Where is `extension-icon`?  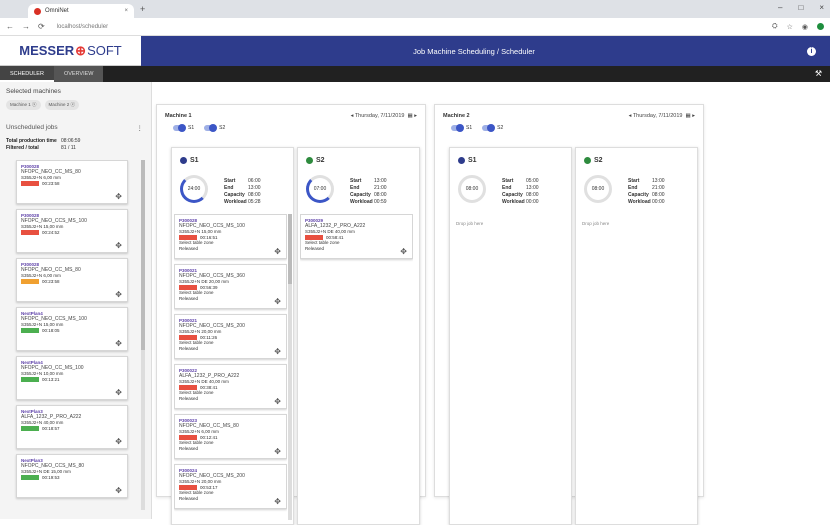 extension-icon is located at coordinates (820, 26).